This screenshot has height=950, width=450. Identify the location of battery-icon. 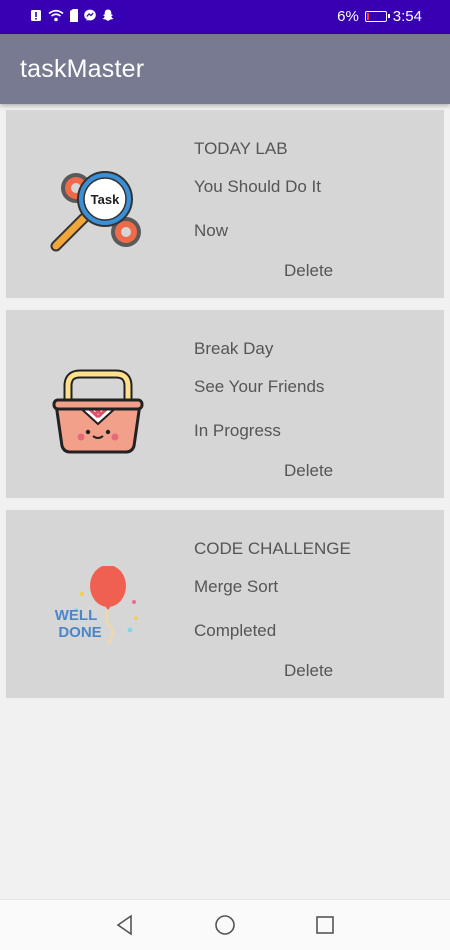
(377, 16).